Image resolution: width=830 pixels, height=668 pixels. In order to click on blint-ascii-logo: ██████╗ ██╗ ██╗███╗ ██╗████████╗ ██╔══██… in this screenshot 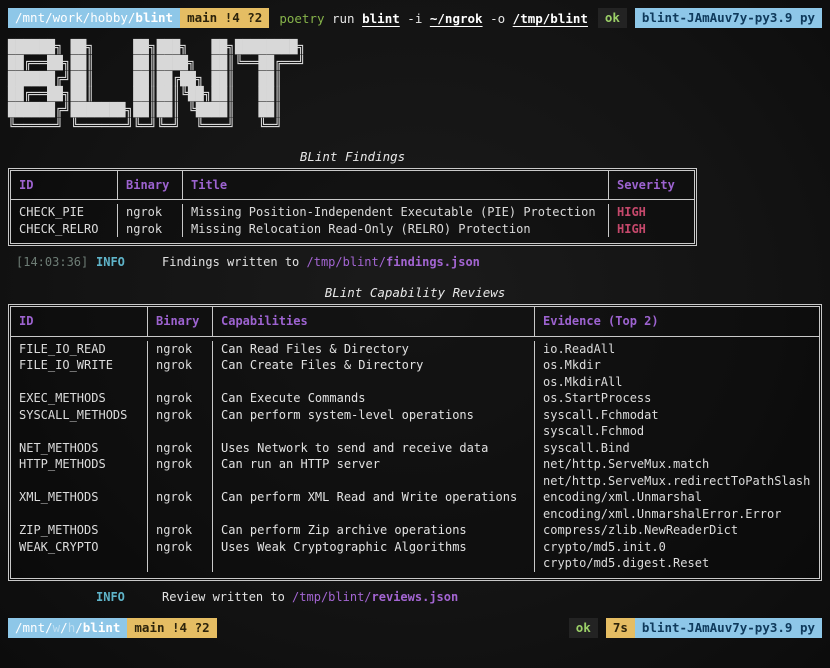, I will do `click(157, 87)`.